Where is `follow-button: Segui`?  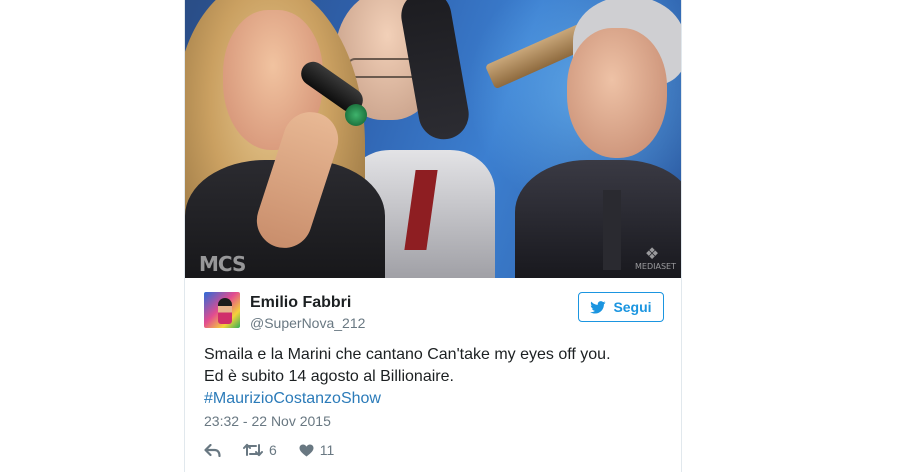 follow-button: Segui is located at coordinates (621, 307).